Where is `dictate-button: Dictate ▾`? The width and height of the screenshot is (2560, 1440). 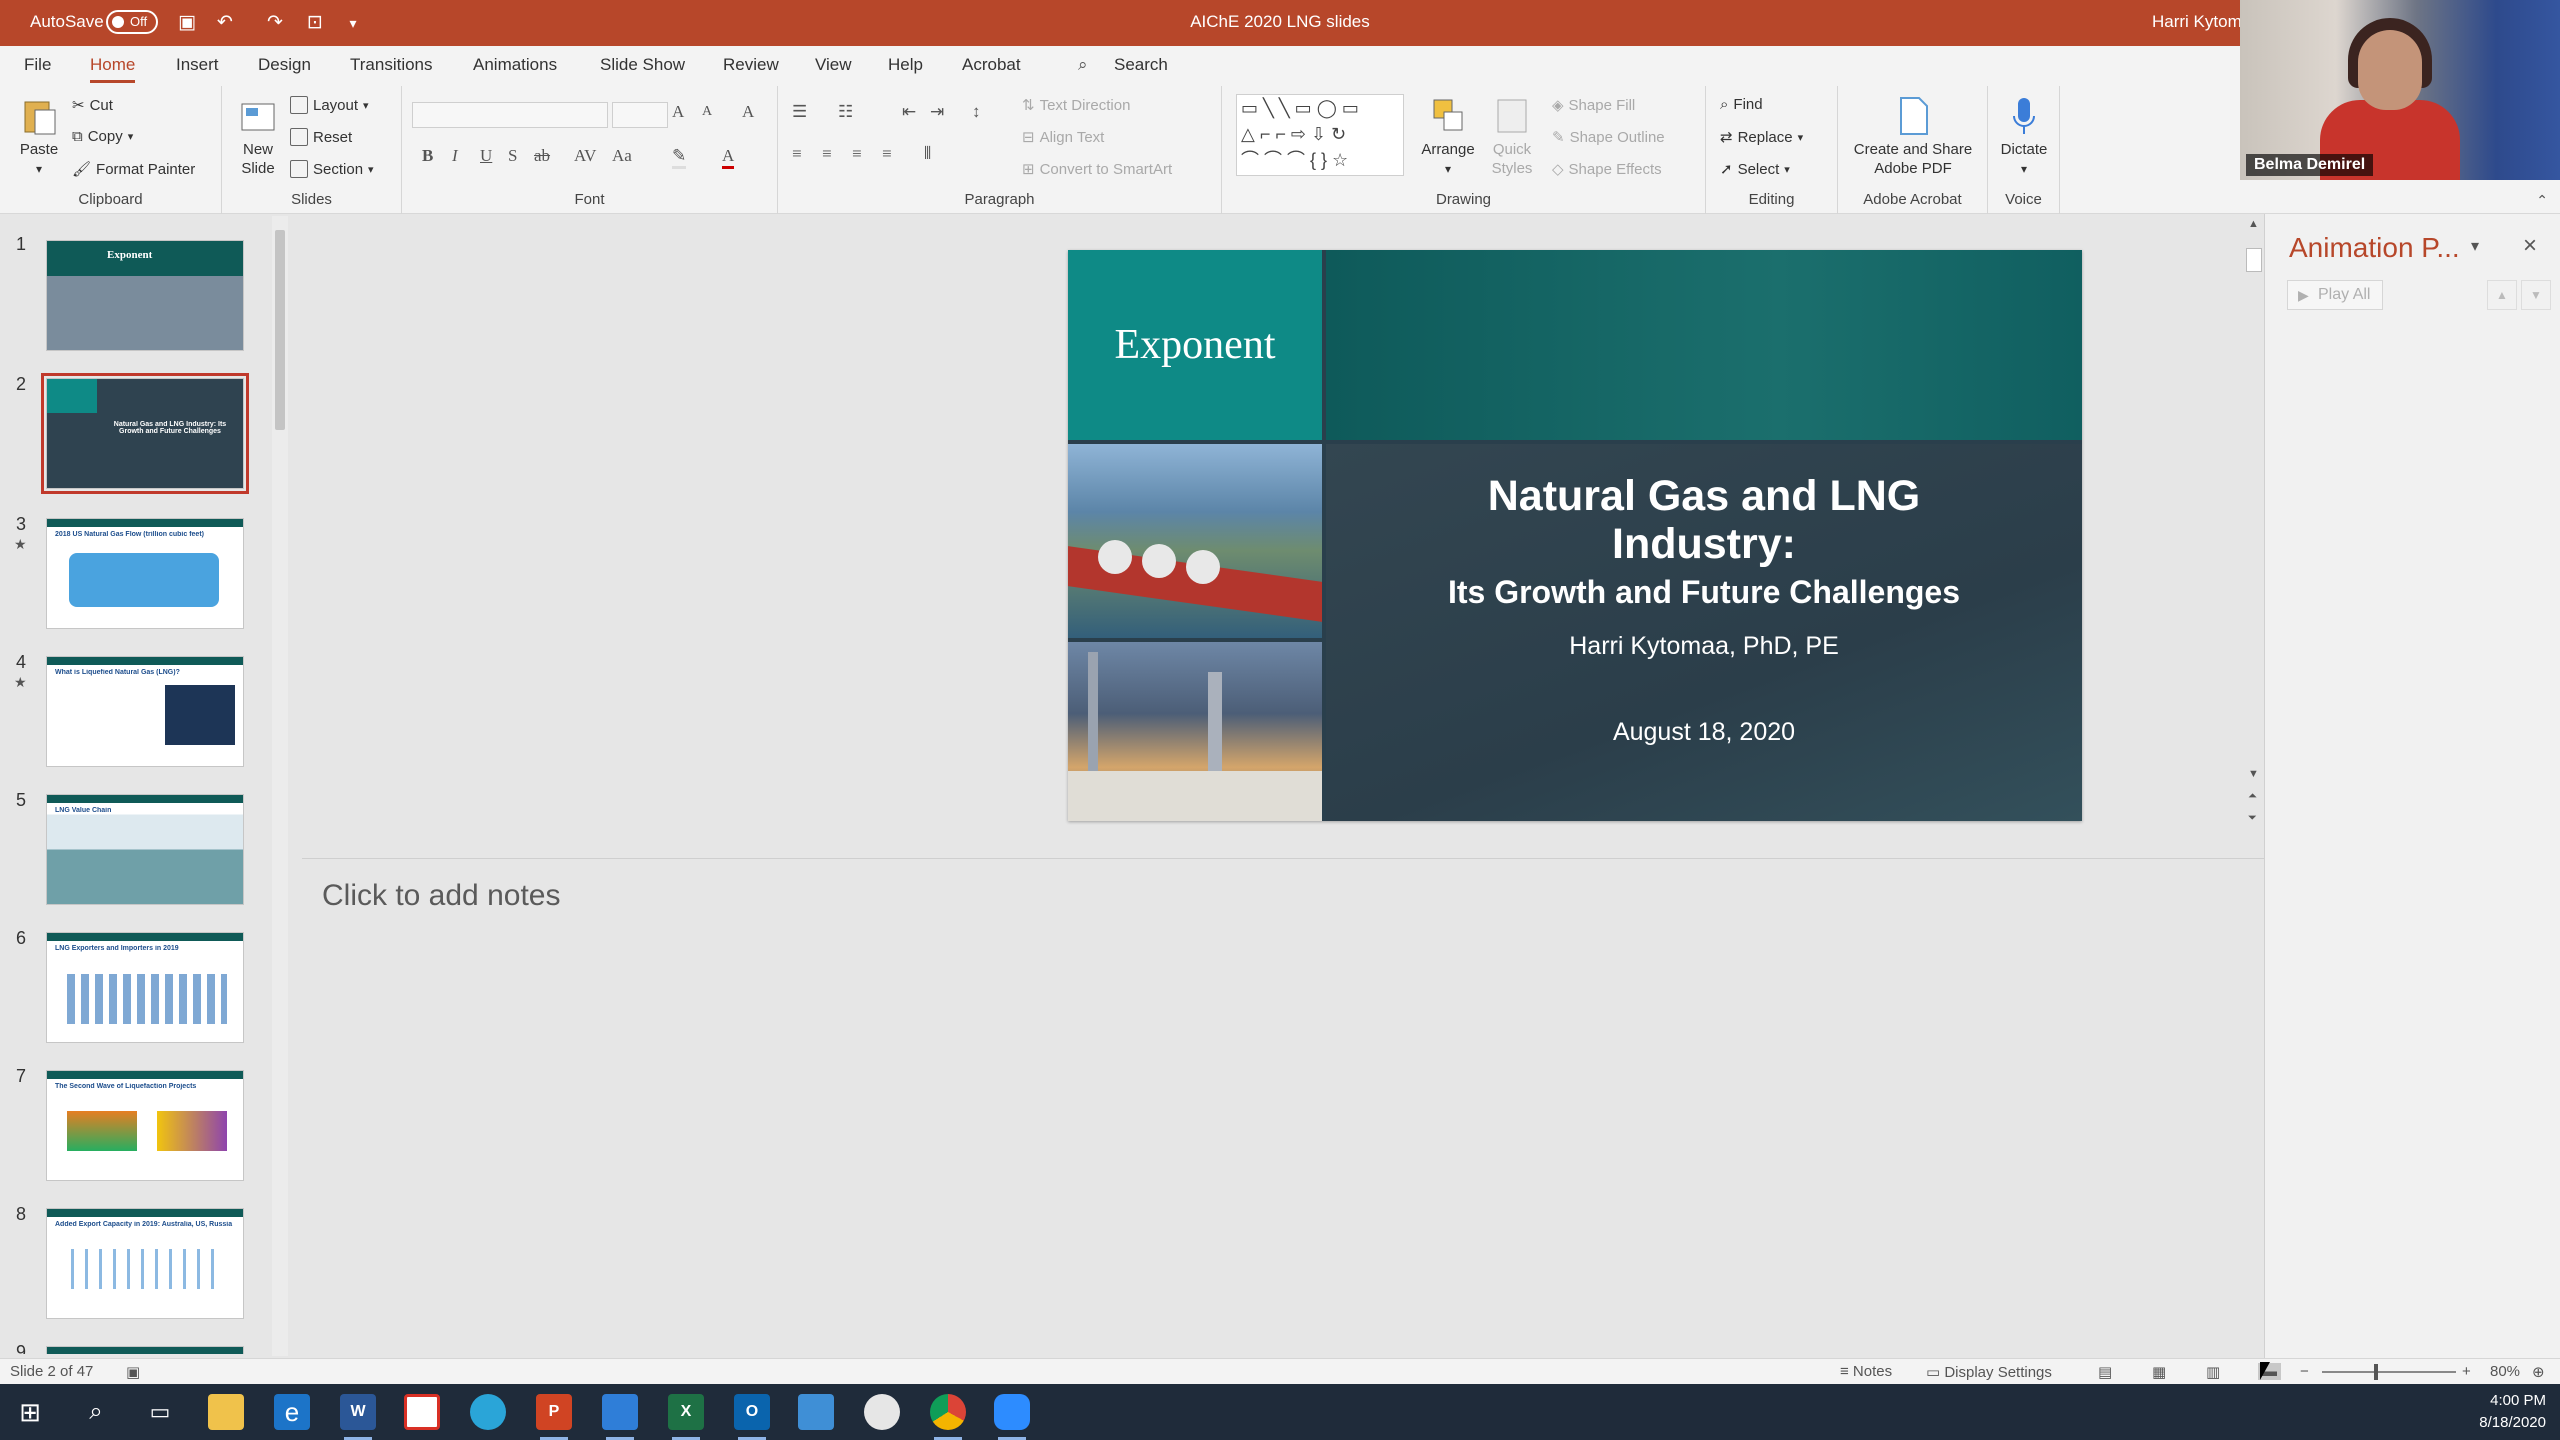 dictate-button: Dictate ▾ is located at coordinates (2024, 137).